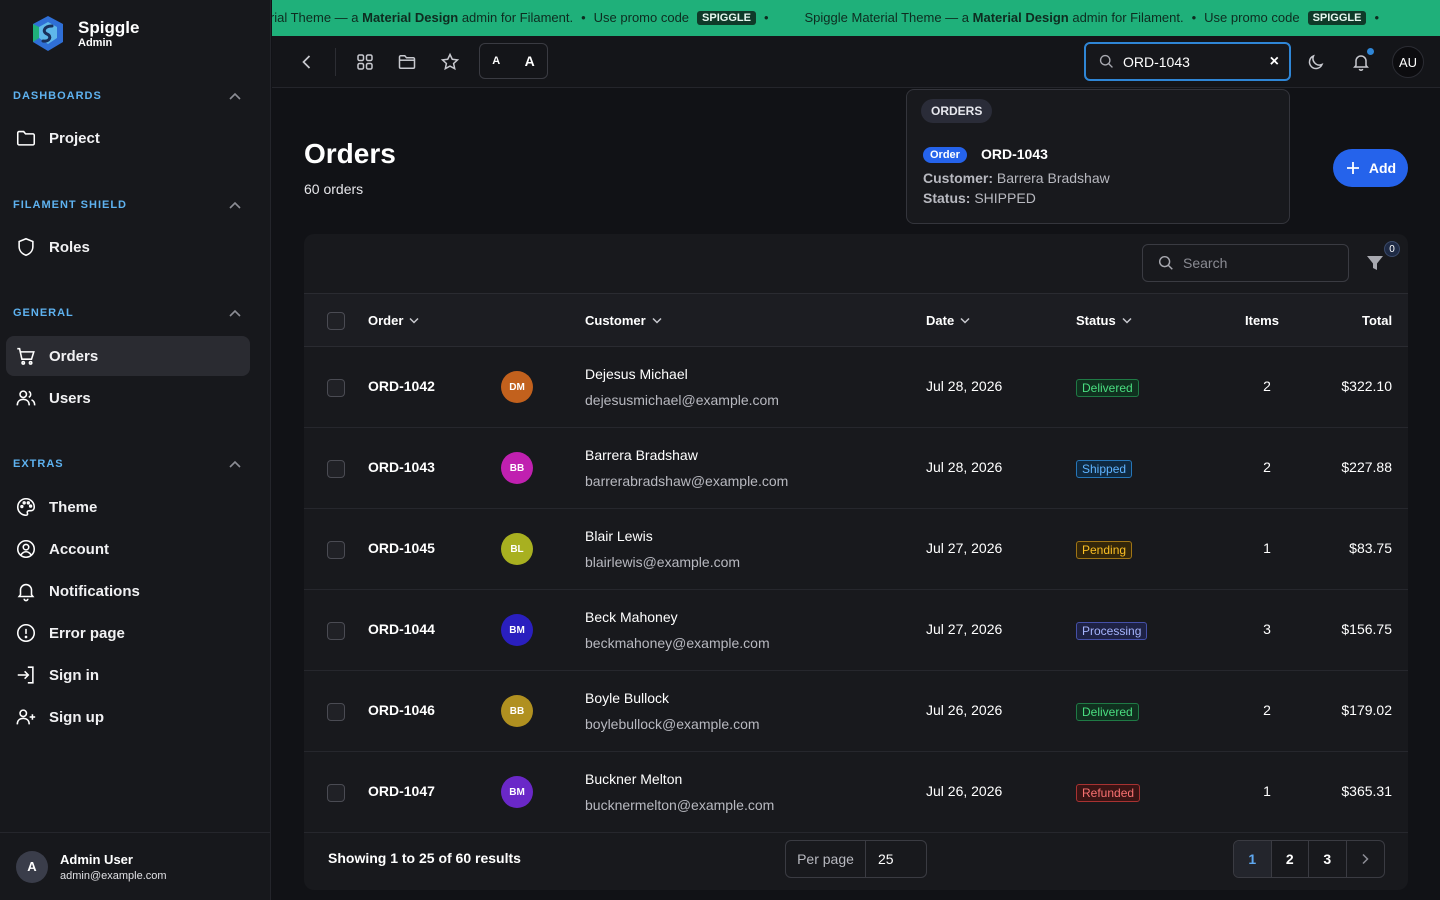  I want to click on avatar: DM, so click(517, 387).